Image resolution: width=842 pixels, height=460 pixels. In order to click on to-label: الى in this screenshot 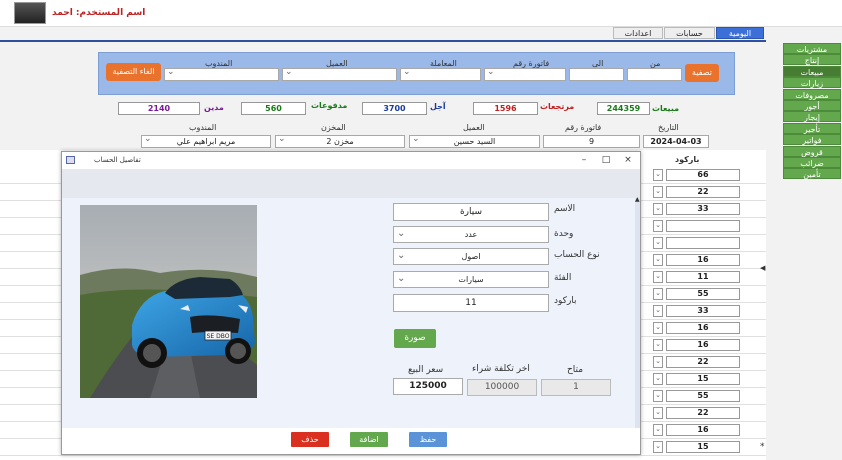, I will do `click(598, 63)`.